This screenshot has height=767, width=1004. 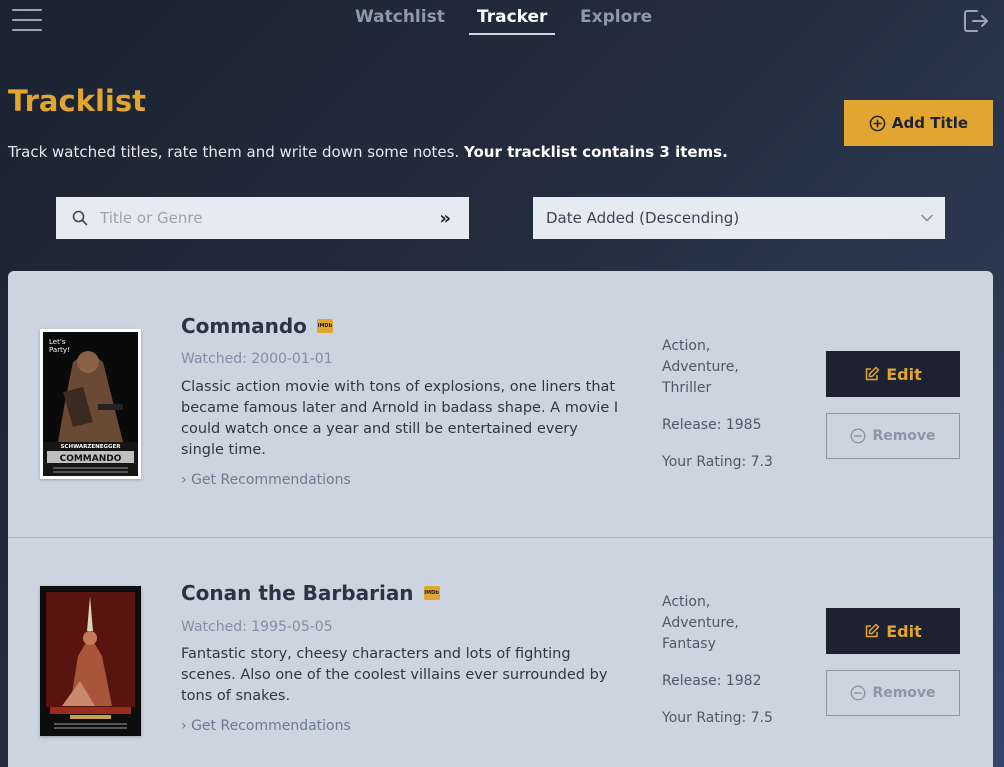 I want to click on item-title: Conan the Barbarian, so click(x=297, y=593).